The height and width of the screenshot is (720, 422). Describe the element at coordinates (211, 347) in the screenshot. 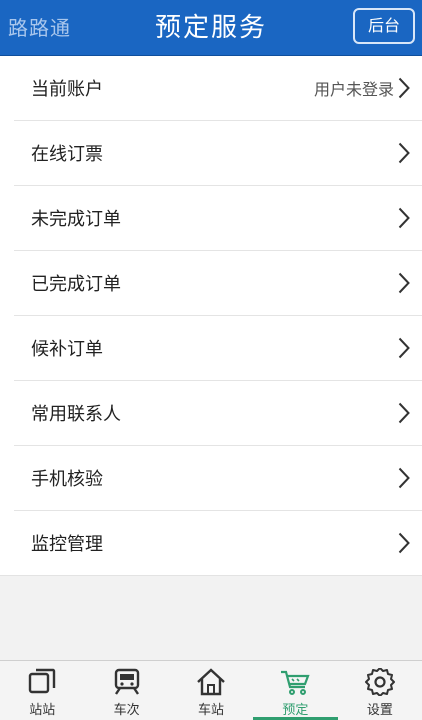

I see `menu-item-waitlist-orders: 候补订单` at that location.